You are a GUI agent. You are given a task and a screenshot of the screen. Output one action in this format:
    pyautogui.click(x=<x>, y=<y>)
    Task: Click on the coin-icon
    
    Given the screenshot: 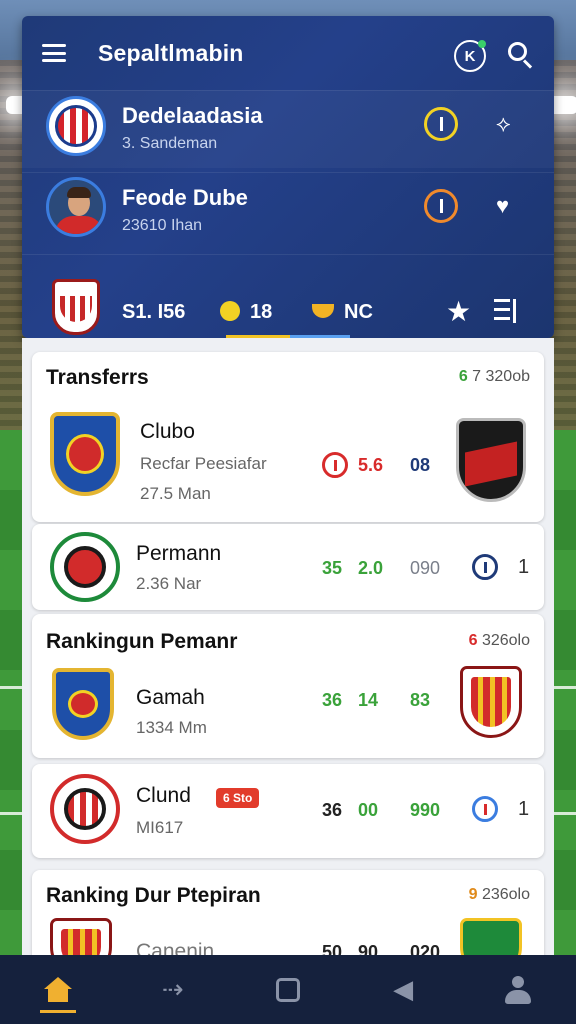 What is the action you would take?
    pyautogui.click(x=230, y=311)
    